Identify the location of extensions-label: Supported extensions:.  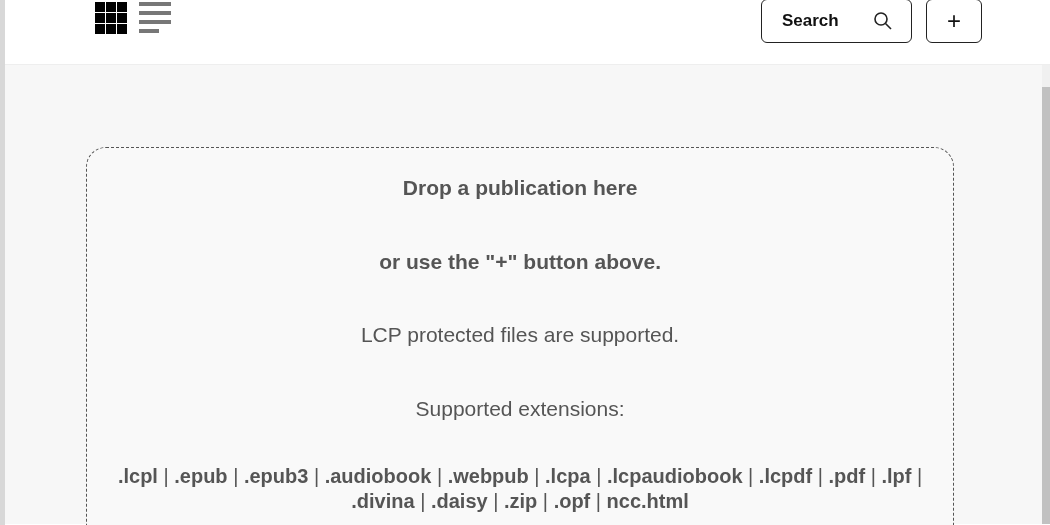
(520, 408).